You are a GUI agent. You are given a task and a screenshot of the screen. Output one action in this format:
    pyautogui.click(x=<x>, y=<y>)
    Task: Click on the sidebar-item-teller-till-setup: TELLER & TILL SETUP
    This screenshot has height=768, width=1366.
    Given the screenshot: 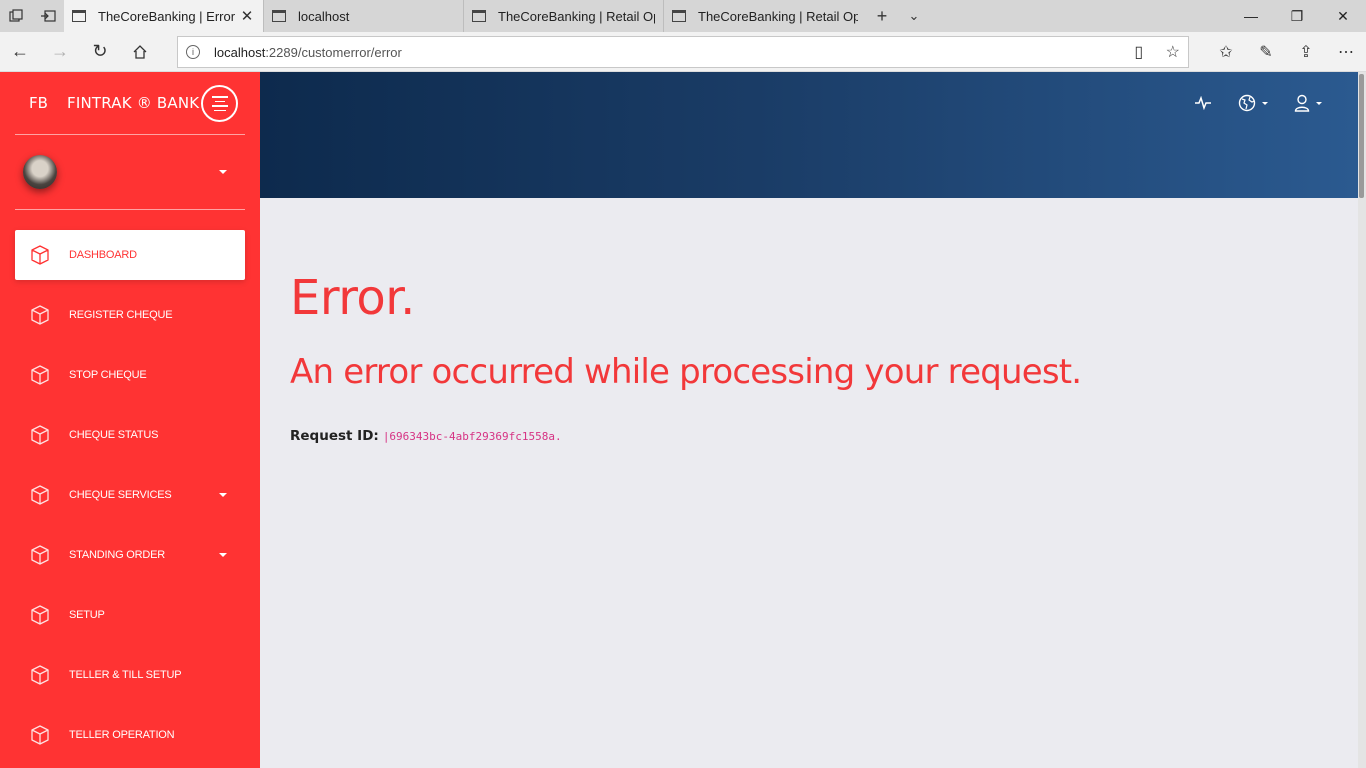 What is the action you would take?
    pyautogui.click(x=130, y=675)
    